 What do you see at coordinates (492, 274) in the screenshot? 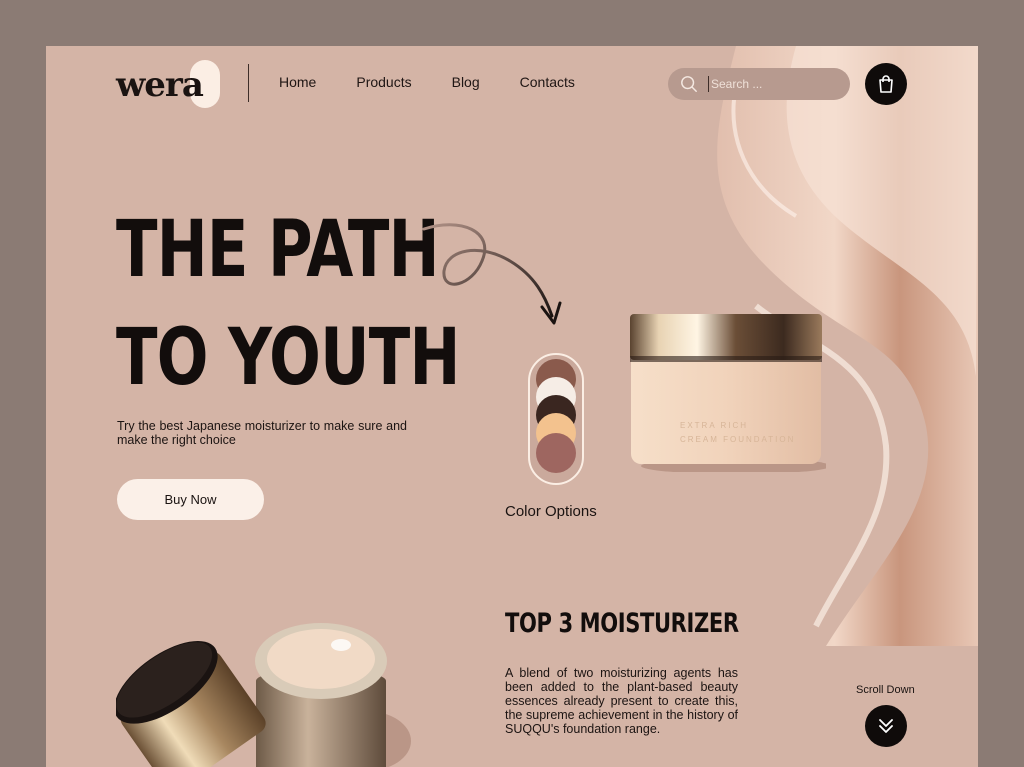
I see `curly-arrow-icon` at bounding box center [492, 274].